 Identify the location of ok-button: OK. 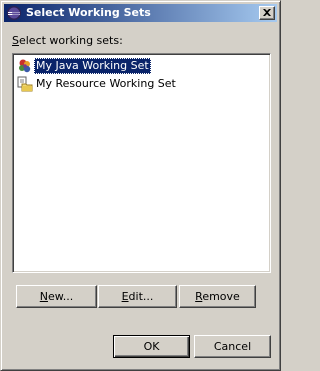
(151, 346).